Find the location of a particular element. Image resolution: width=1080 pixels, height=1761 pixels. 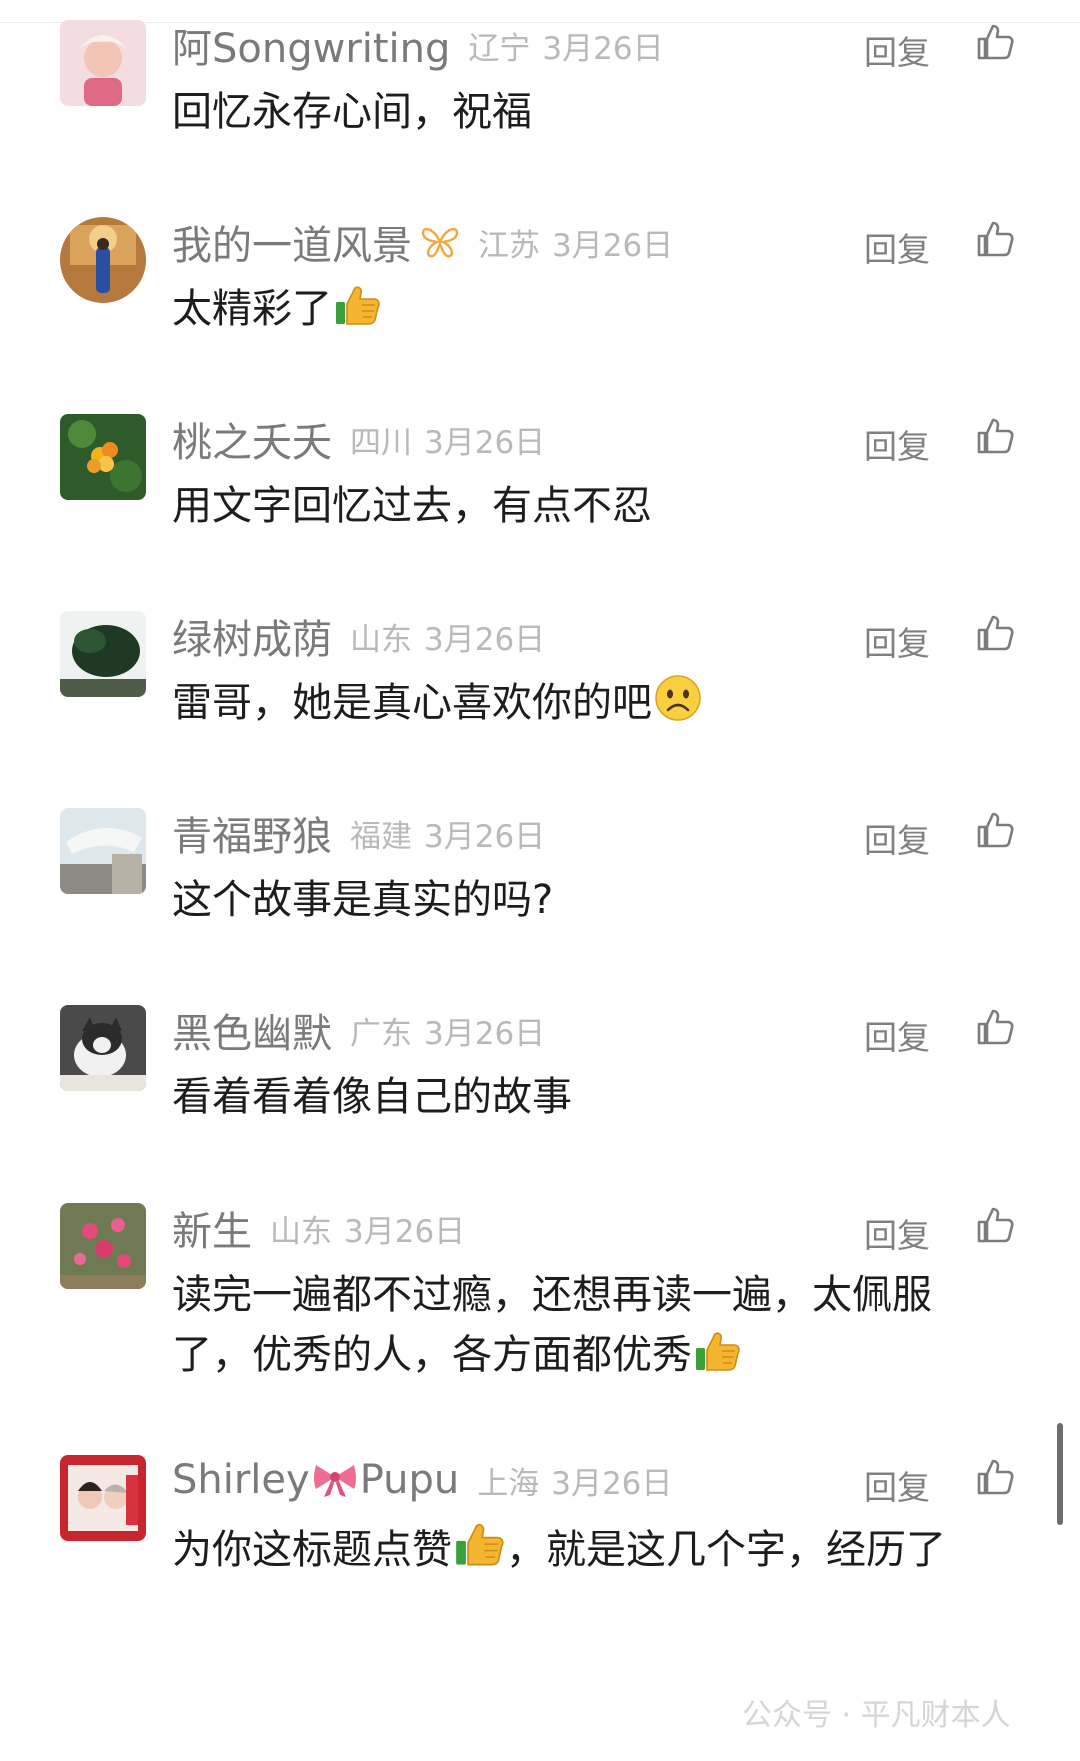

comment-meta: 青福野狼 福建 3月26日 is located at coordinates (359, 835).